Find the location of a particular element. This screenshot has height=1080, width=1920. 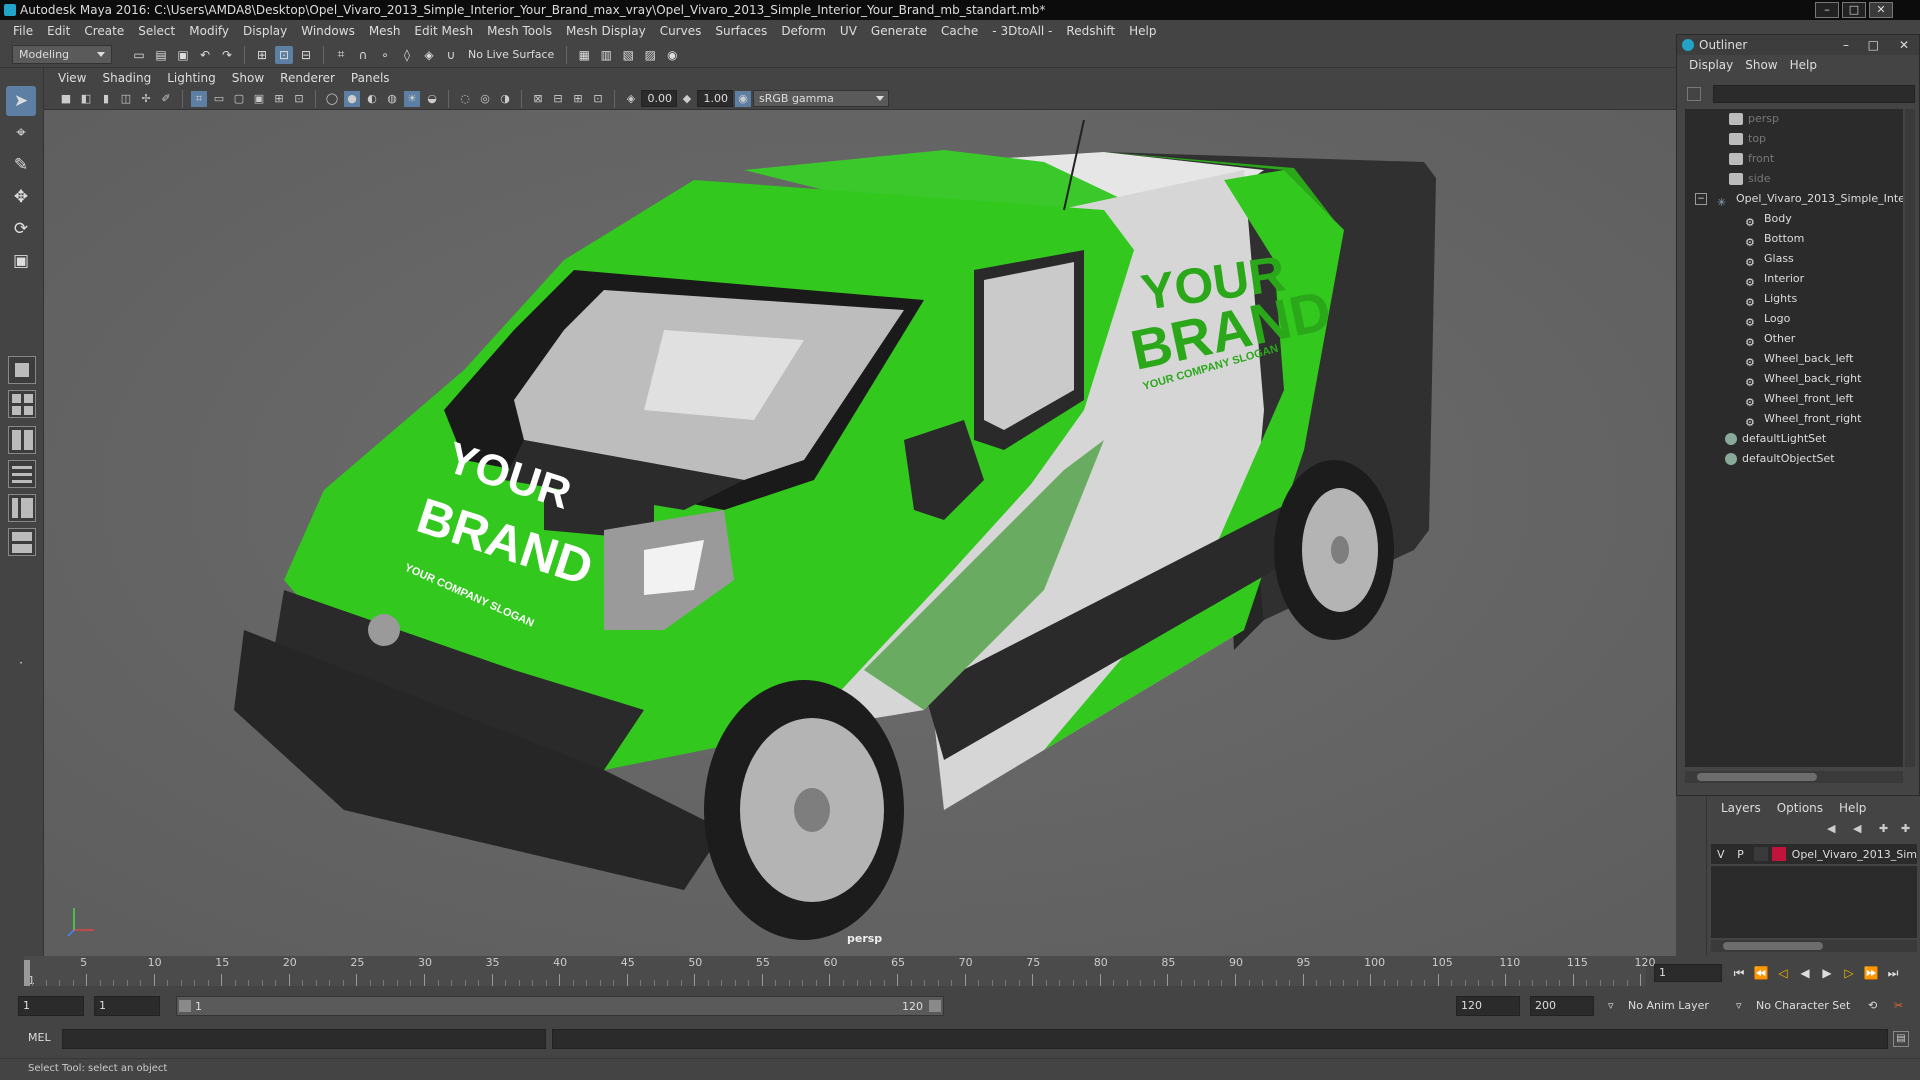

rotate-tool-icon: ⟳ is located at coordinates (21, 229).